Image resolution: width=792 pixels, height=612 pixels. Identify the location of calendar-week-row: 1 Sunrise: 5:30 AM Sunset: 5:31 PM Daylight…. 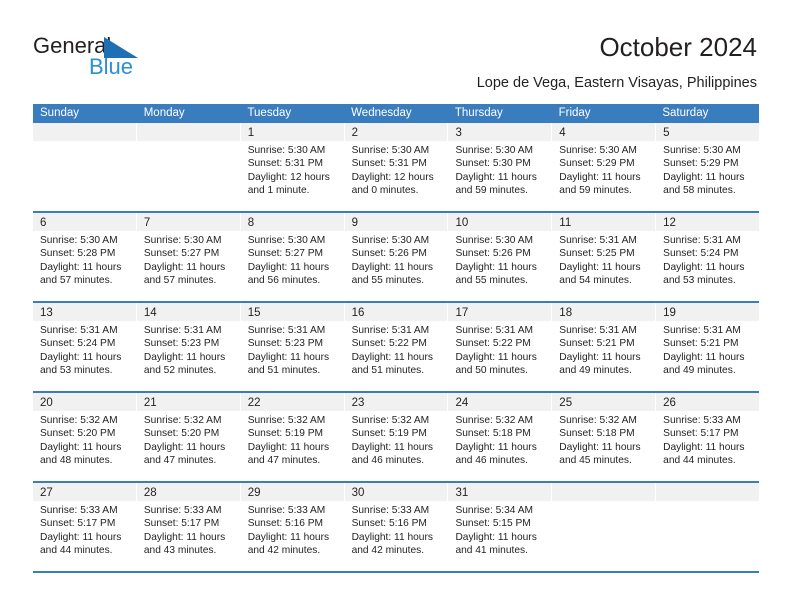
(396, 168).